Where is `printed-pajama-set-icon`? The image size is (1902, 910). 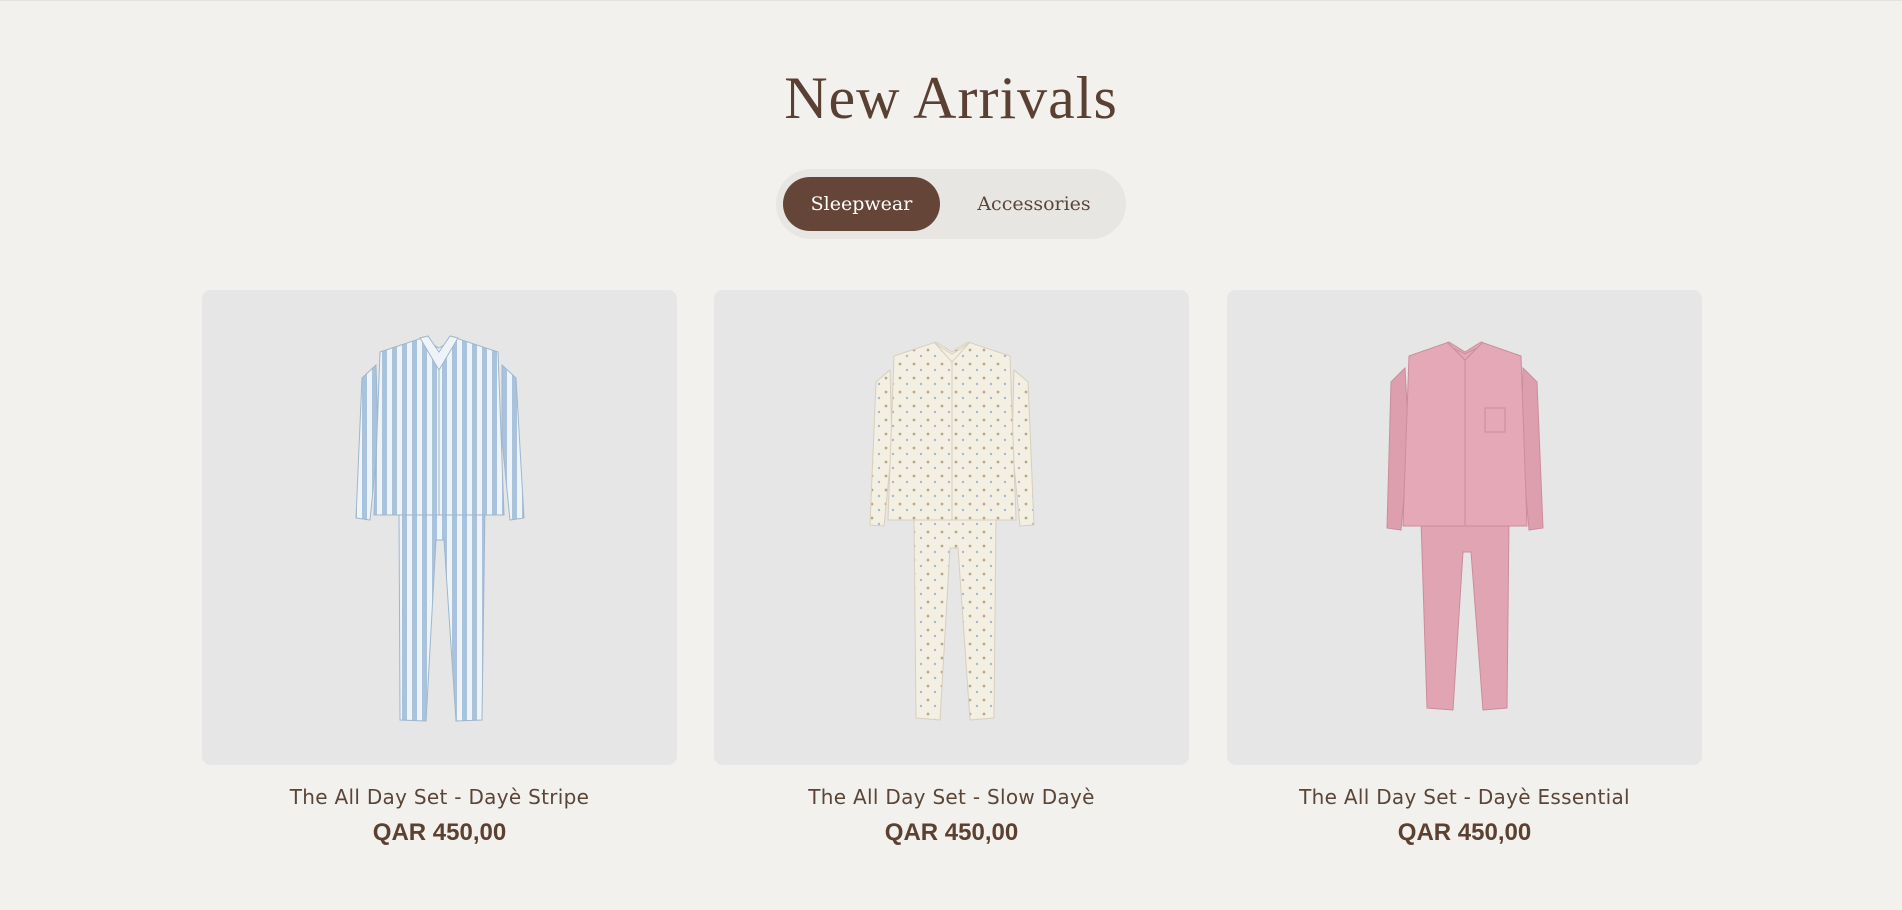
printed-pajama-set-icon is located at coordinates (952, 531).